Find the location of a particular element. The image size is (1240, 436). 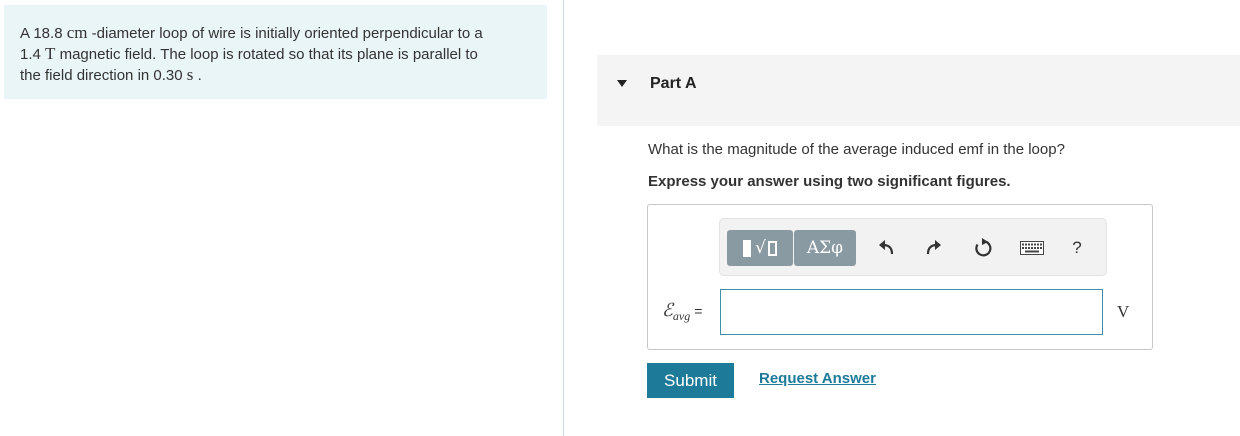

emf-subscript: avg is located at coordinates (681, 316).